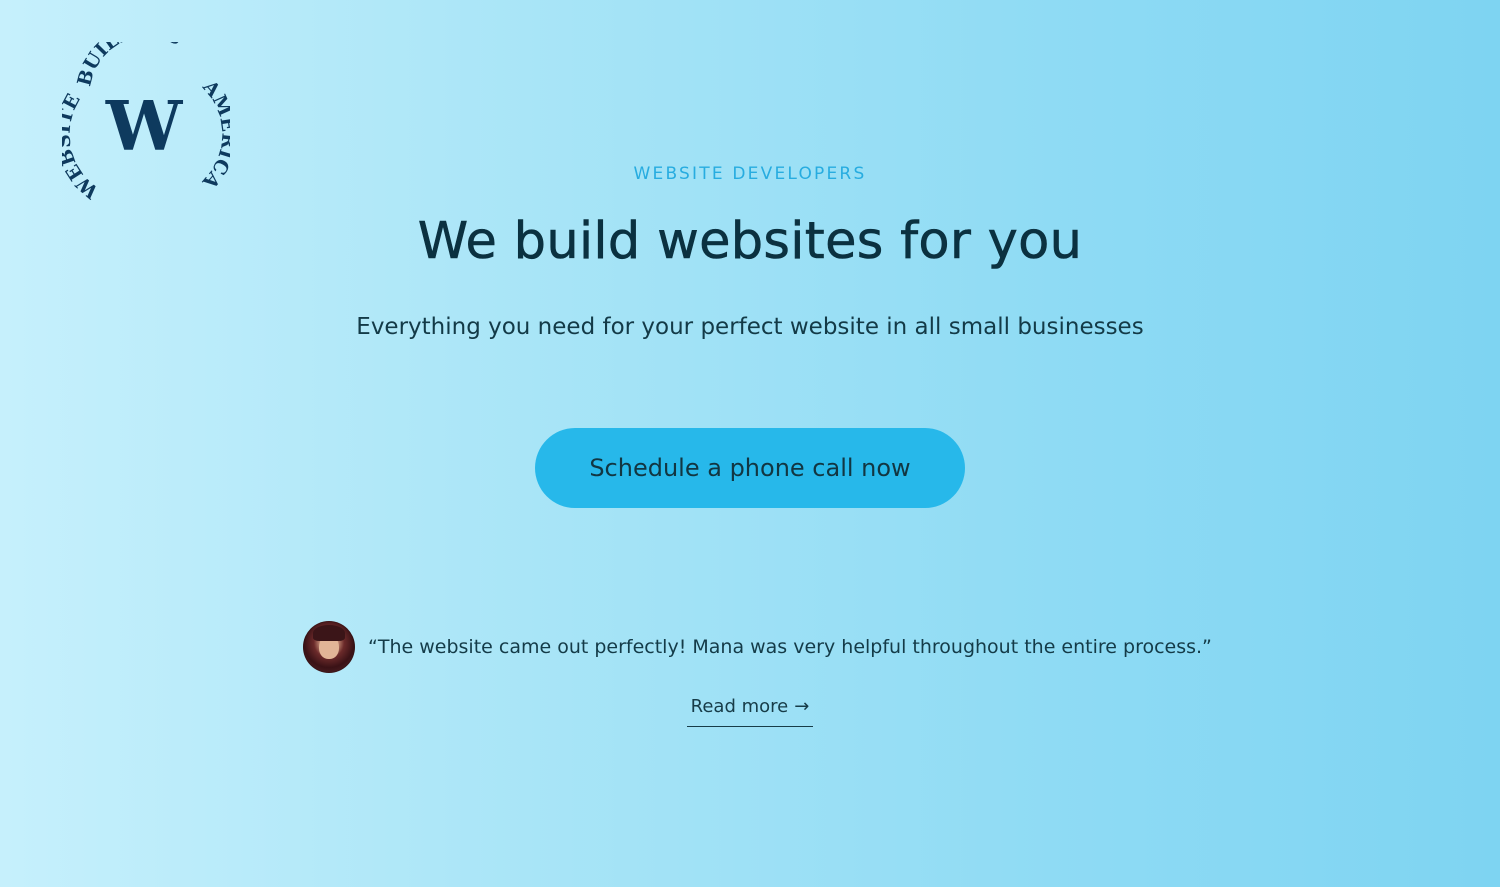 Image resolution: width=1500 pixels, height=887 pixels. Describe the element at coordinates (750, 468) in the screenshot. I see `schedule-call-button: Schedule a phone call now` at that location.